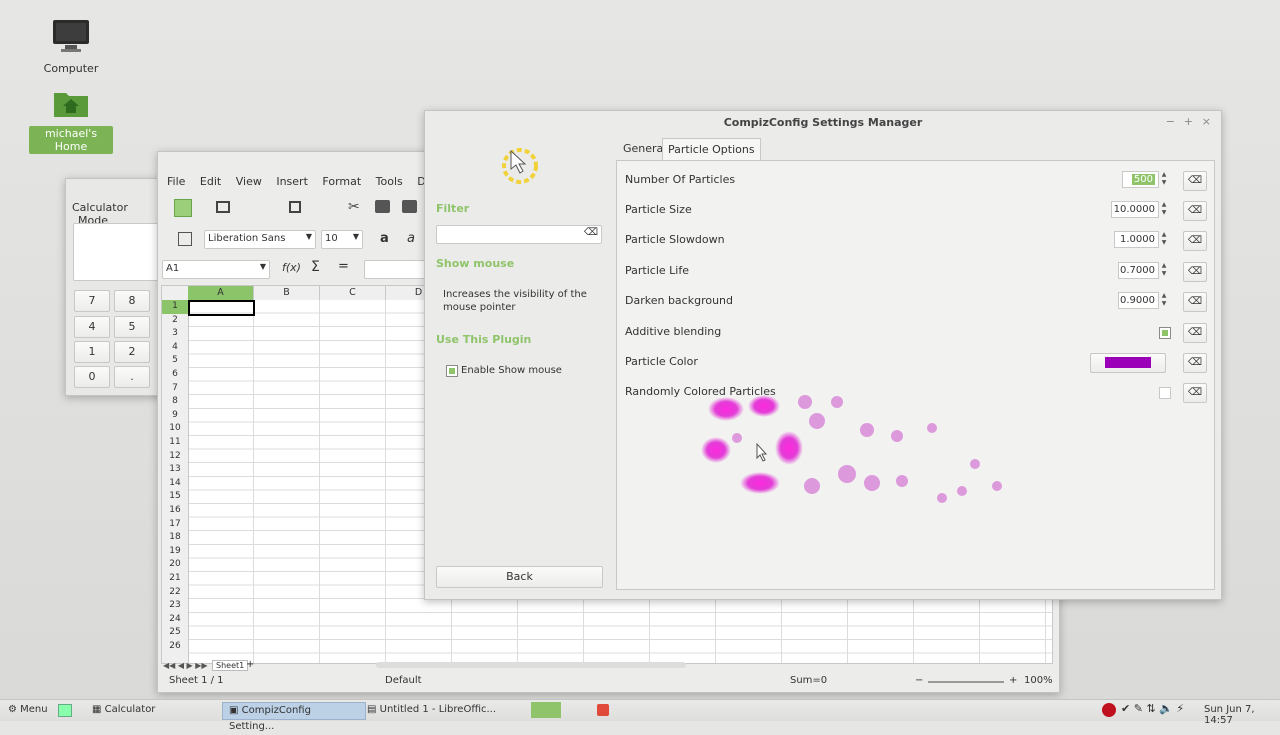 Image resolution: width=1280 pixels, height=735 pixels. I want to click on menu-view: View, so click(249, 181).